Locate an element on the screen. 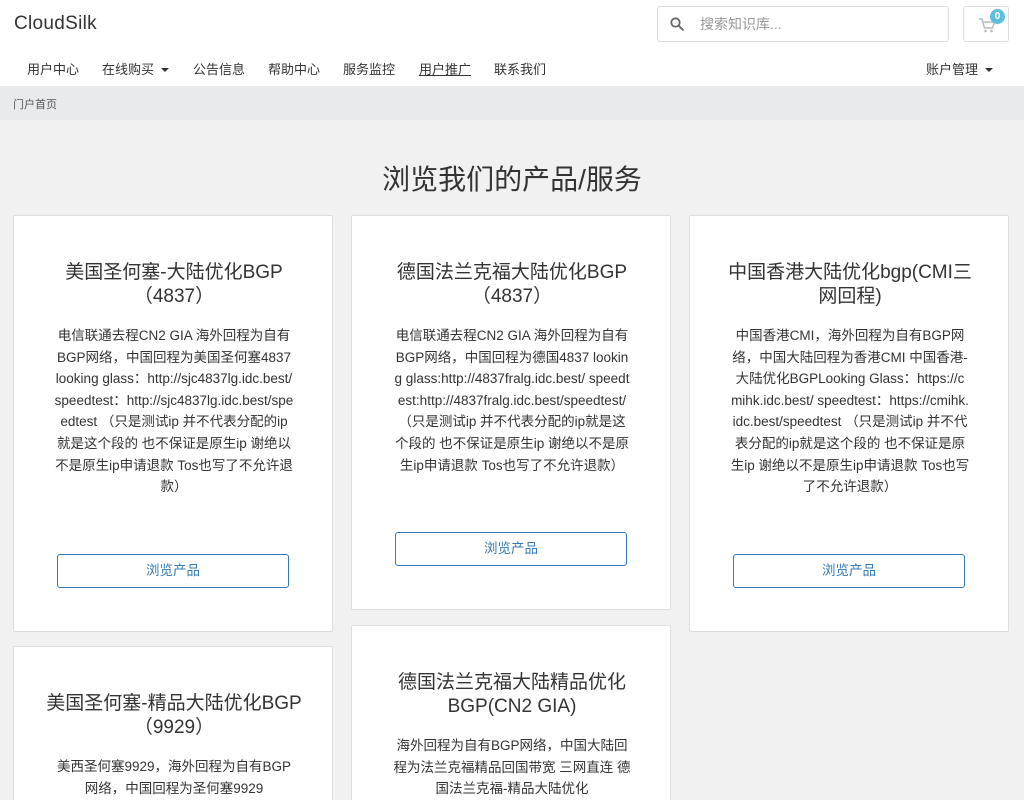 The image size is (1024, 800). nav-item-buy-online: 在线购买 is located at coordinates (136, 68).